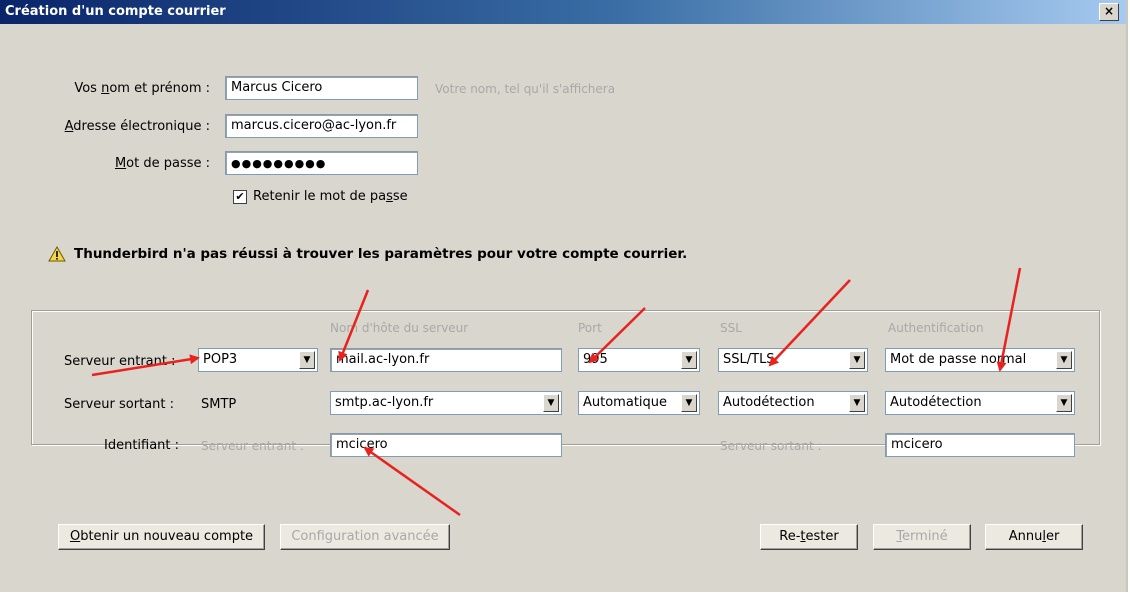 This screenshot has width=1130, height=595. Describe the element at coordinates (1025, 536) in the screenshot. I see `cancel-label: Annu` at that location.